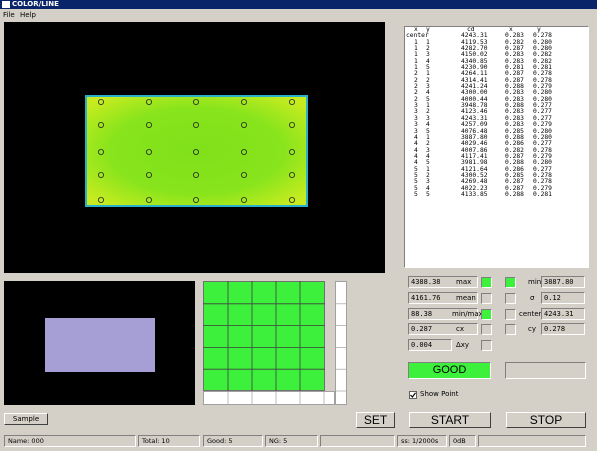 Image resolution: width=597 pixels, height=451 pixels. What do you see at coordinates (416, 194) in the screenshot?
I see `cell-x: 5` at bounding box center [416, 194].